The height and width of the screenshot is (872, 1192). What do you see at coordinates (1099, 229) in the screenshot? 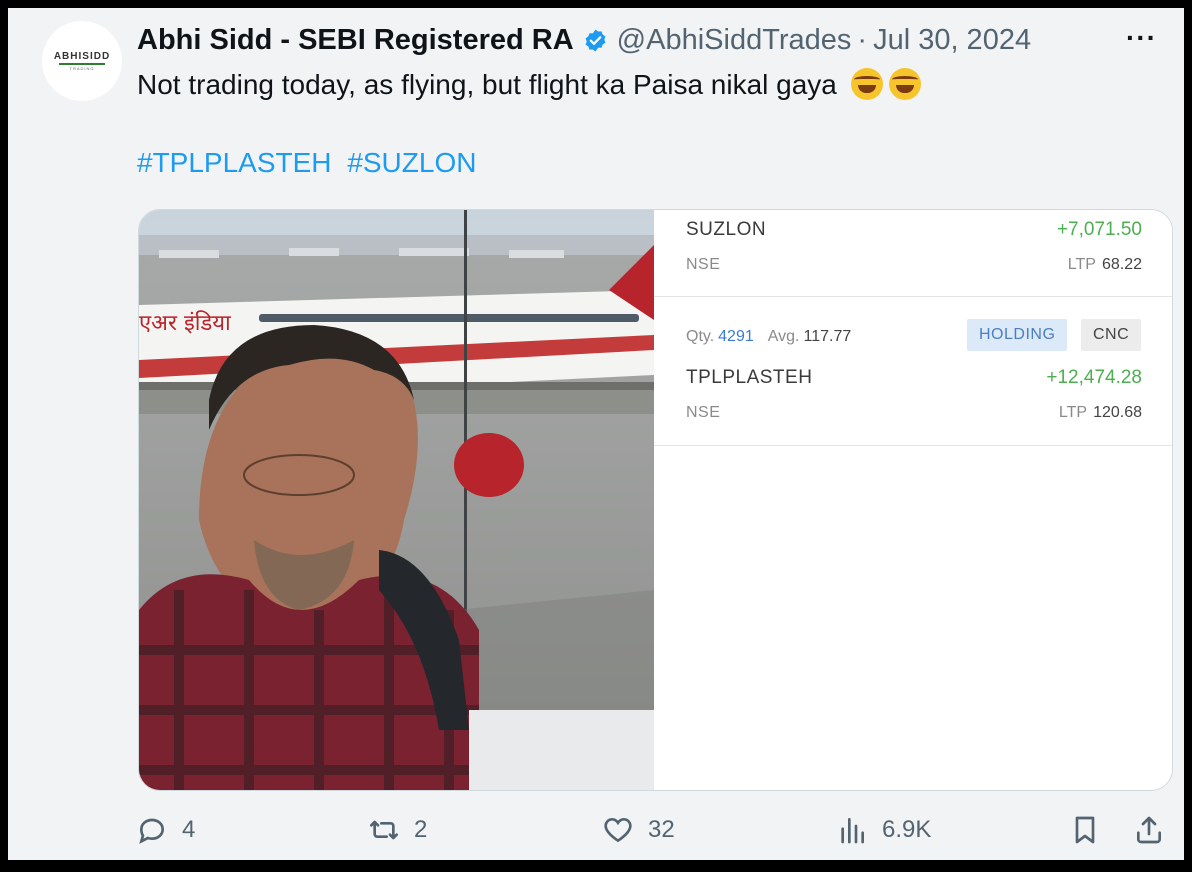
I see `position-pnl: +7,071.50` at bounding box center [1099, 229].